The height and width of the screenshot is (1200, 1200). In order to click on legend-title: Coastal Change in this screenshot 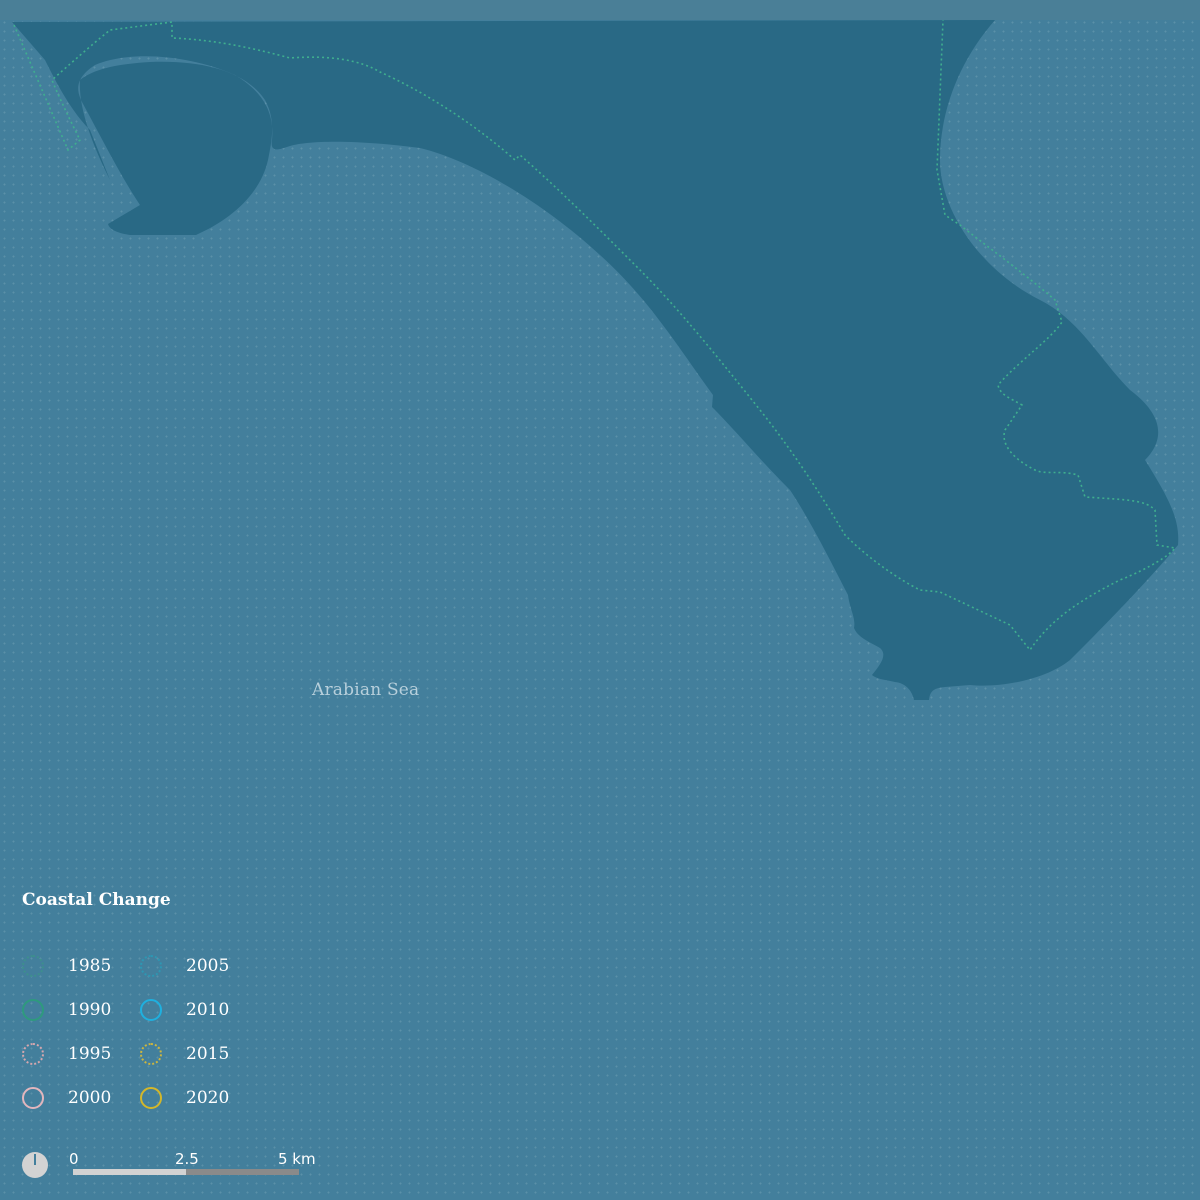, I will do `click(96, 900)`.